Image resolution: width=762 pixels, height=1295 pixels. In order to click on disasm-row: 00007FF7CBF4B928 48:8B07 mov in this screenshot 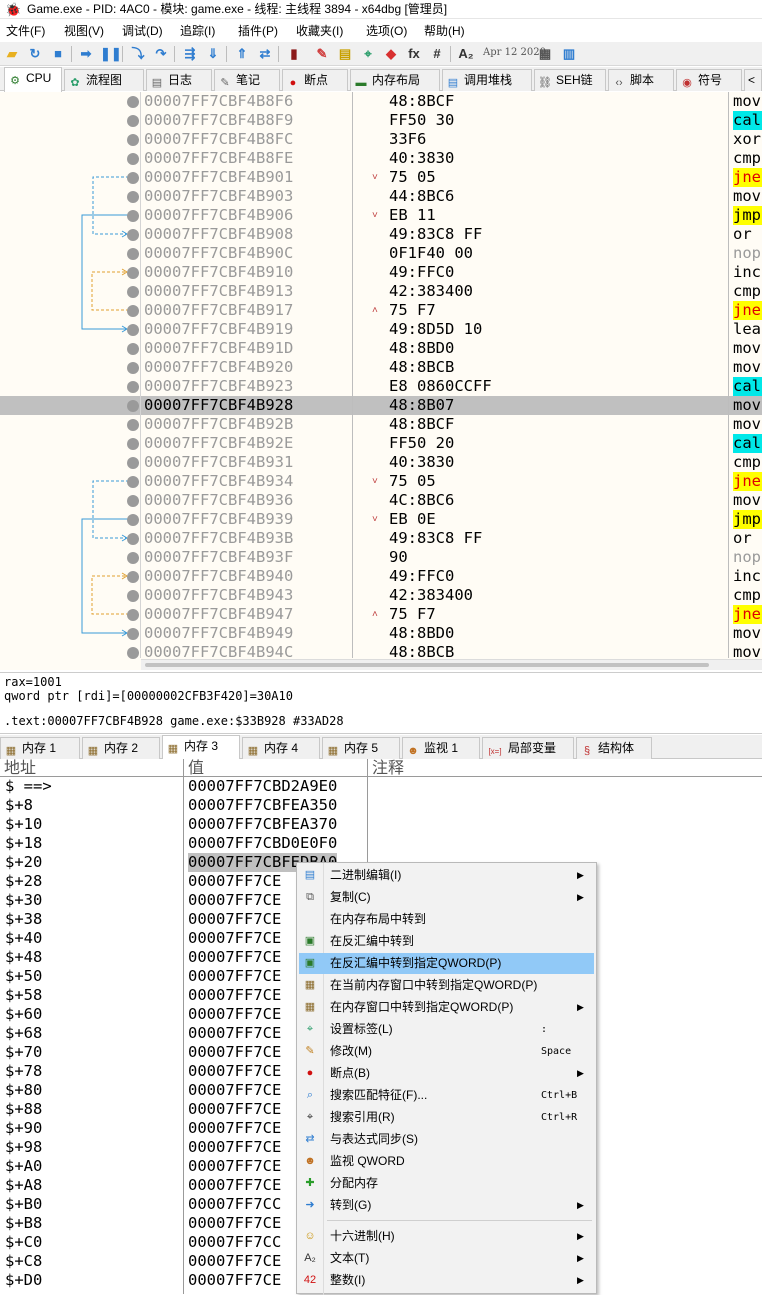, I will do `click(381, 405)`.